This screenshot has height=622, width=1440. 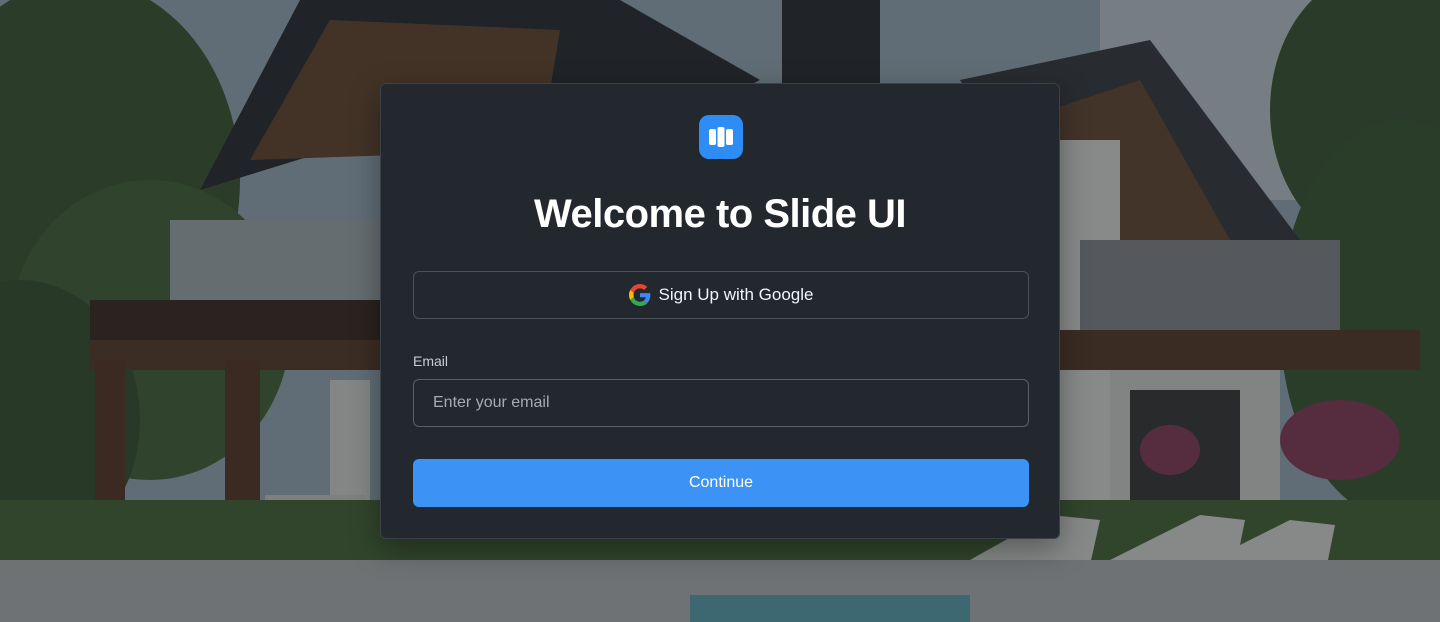 I want to click on email-label: Email, so click(x=431, y=361).